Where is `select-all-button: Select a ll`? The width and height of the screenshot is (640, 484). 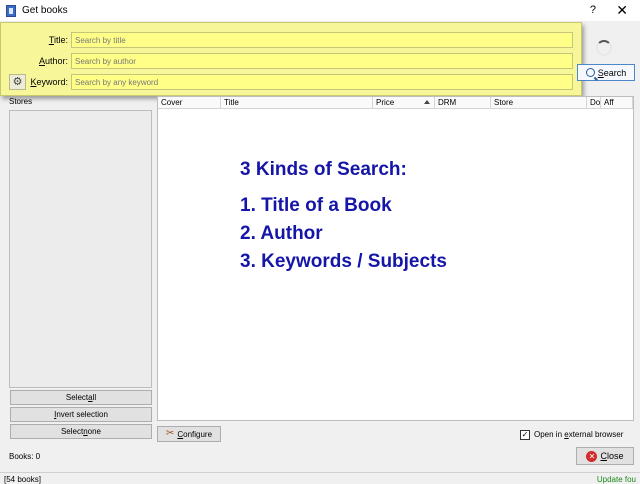
select-all-button: Select a ll is located at coordinates (81, 397).